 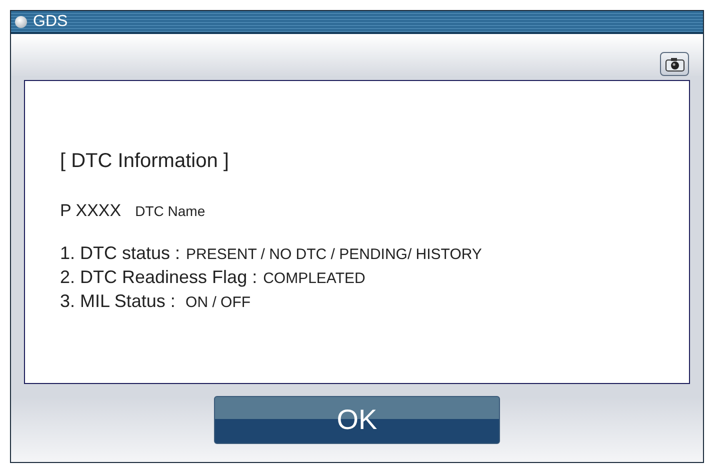 I want to click on item-value: COMPLEATED, so click(x=314, y=278).